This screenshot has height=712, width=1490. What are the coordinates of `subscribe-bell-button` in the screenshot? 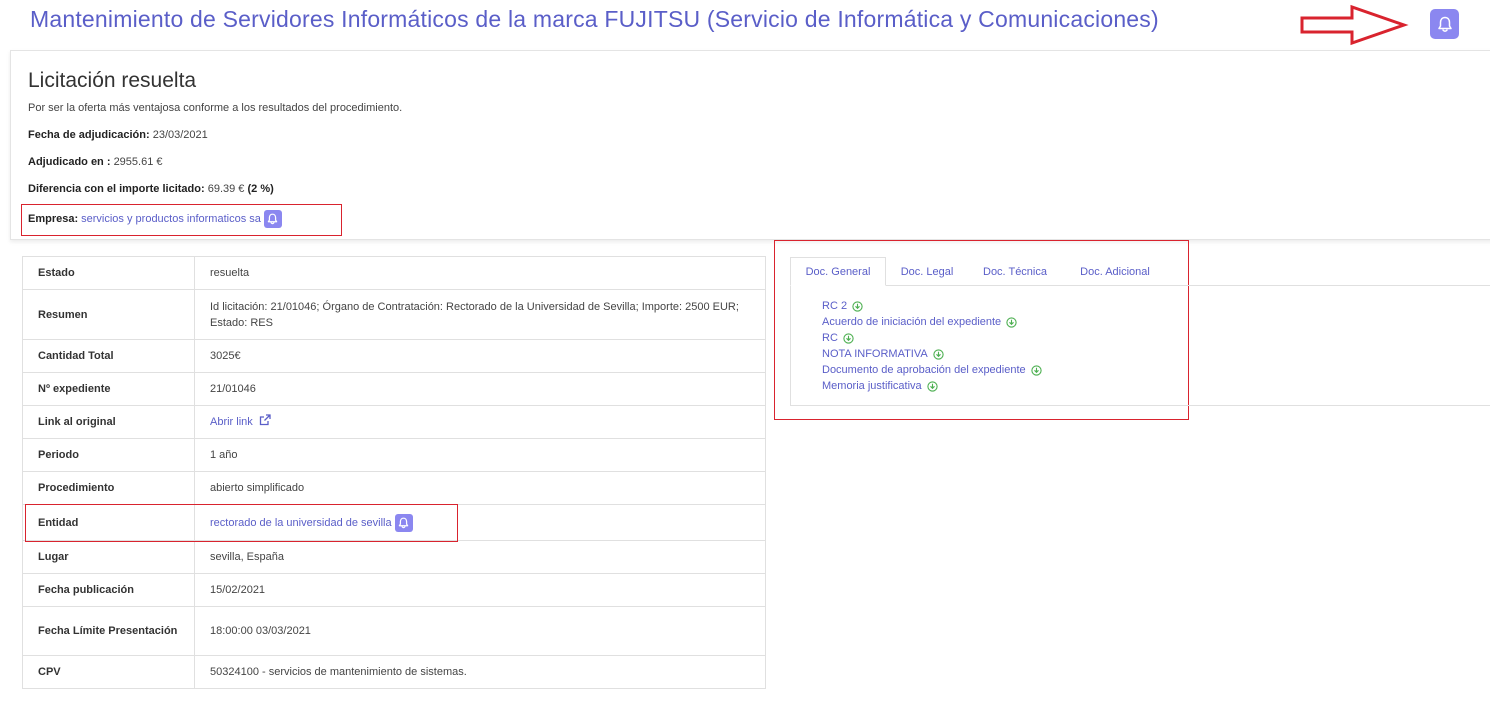 It's located at (1444, 24).